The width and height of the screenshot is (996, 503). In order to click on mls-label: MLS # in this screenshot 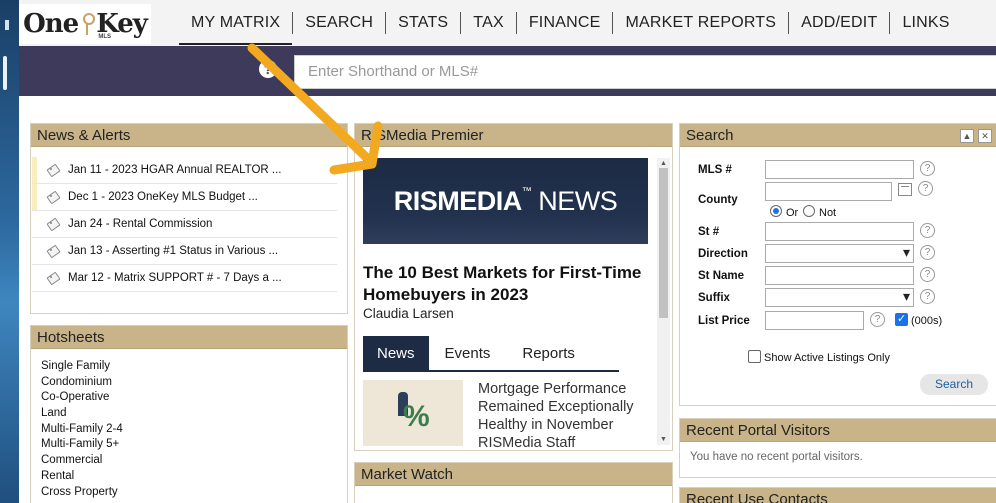, I will do `click(715, 170)`.